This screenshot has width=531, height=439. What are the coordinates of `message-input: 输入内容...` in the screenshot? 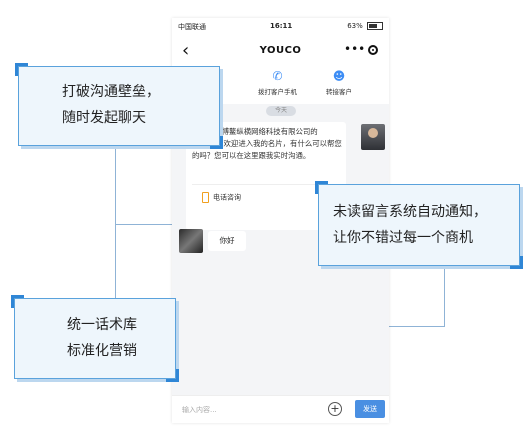 It's located at (199, 410).